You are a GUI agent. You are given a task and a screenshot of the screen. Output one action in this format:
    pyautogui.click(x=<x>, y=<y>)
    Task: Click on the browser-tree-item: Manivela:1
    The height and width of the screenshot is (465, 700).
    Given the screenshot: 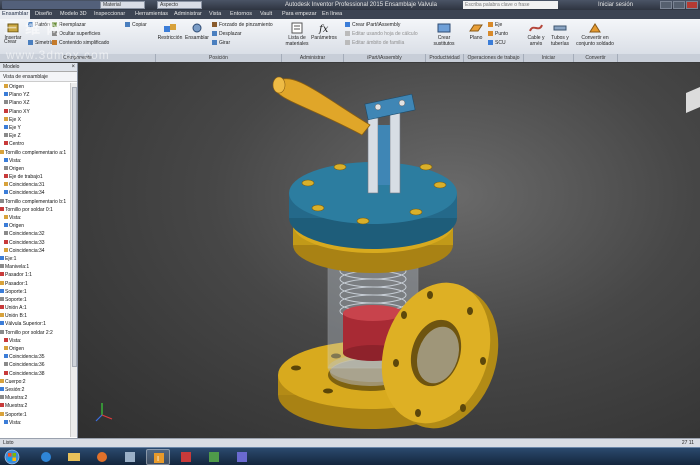 What is the action you would take?
    pyautogui.click(x=35, y=267)
    